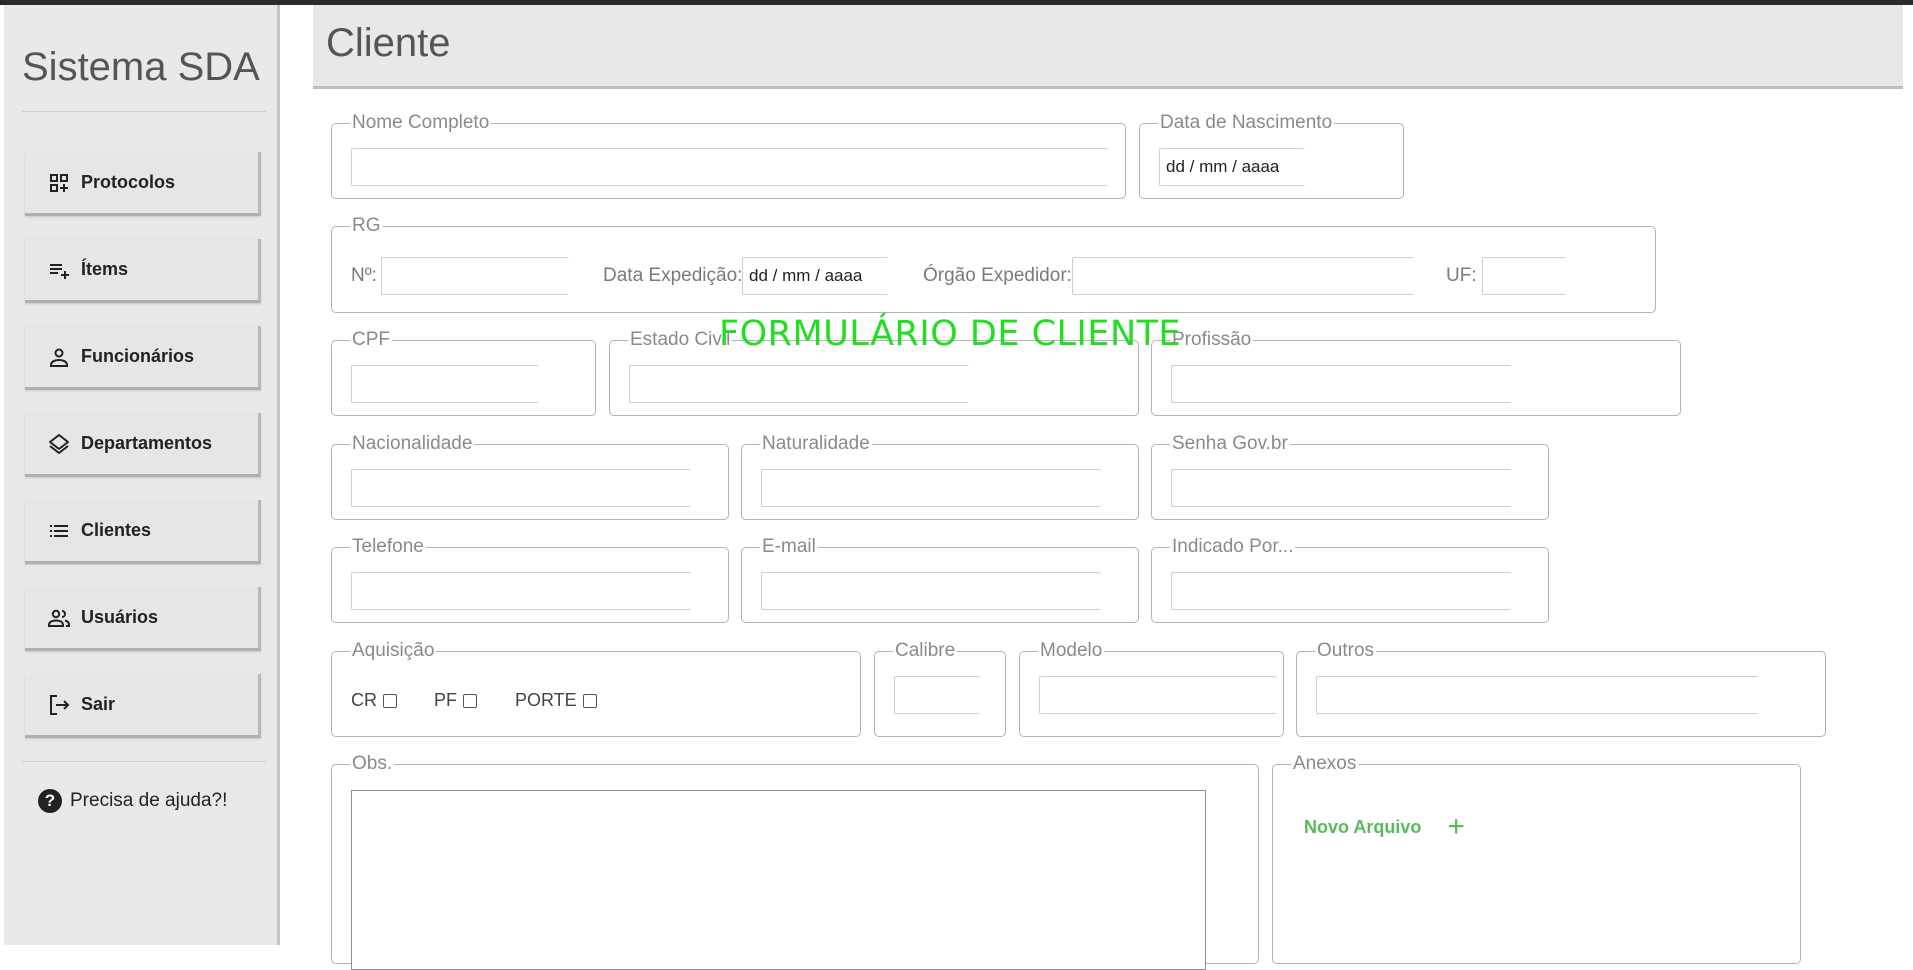 The height and width of the screenshot is (970, 1913). I want to click on anexos-group: Anexos, so click(1536, 858).